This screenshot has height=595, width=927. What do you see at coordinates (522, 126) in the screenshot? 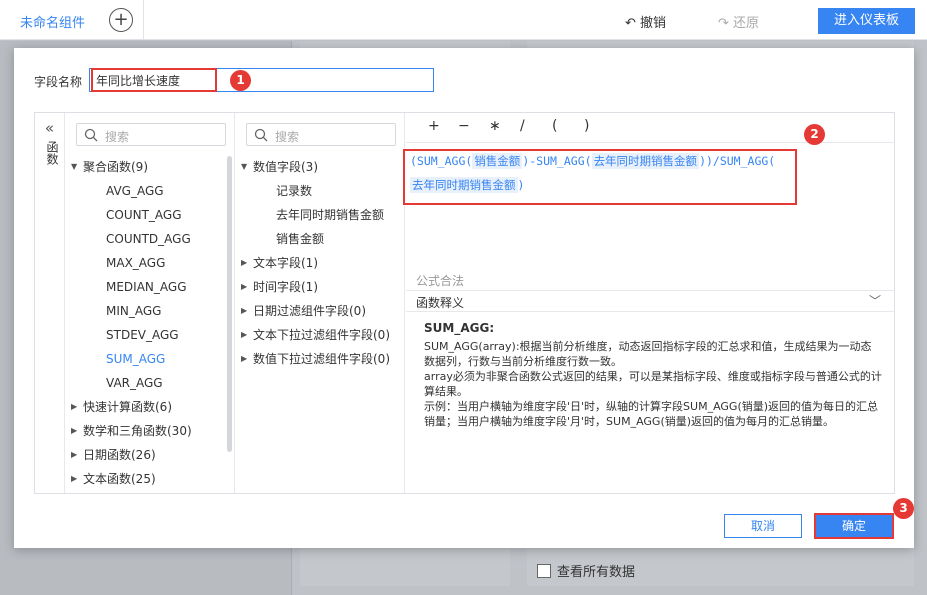
I see `operator-button: /` at bounding box center [522, 126].